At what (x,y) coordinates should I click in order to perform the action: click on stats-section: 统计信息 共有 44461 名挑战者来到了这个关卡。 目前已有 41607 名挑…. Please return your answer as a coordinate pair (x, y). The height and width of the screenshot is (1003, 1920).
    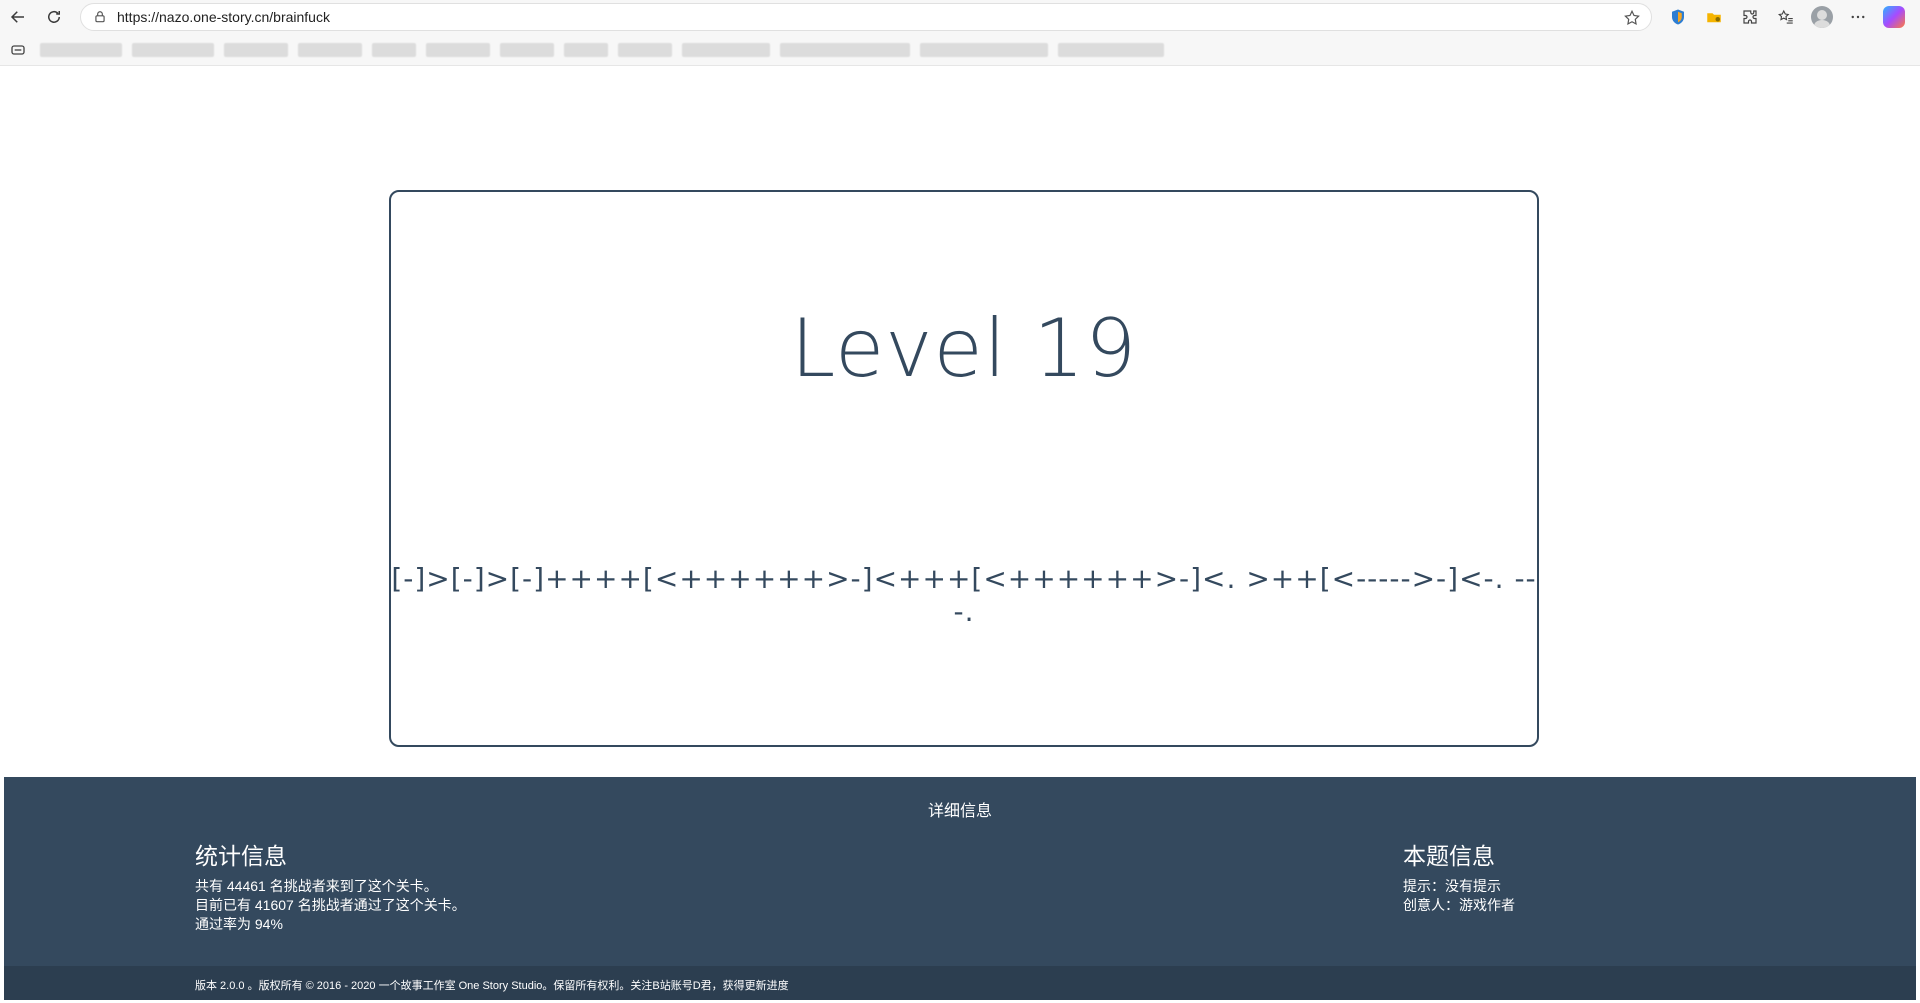
    Looking at the image, I should click on (330, 885).